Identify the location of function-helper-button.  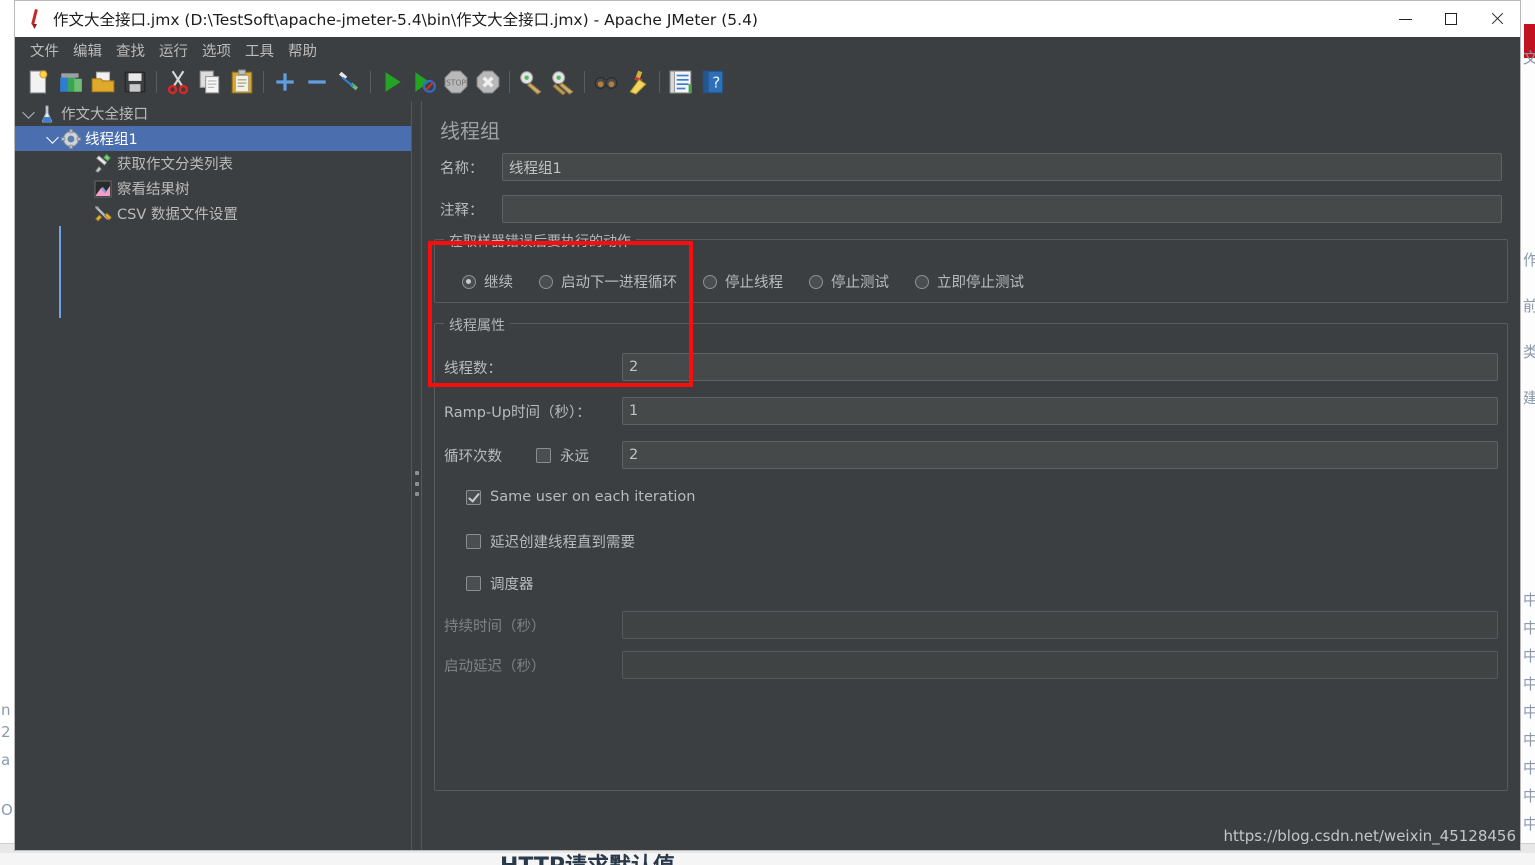
(681, 82).